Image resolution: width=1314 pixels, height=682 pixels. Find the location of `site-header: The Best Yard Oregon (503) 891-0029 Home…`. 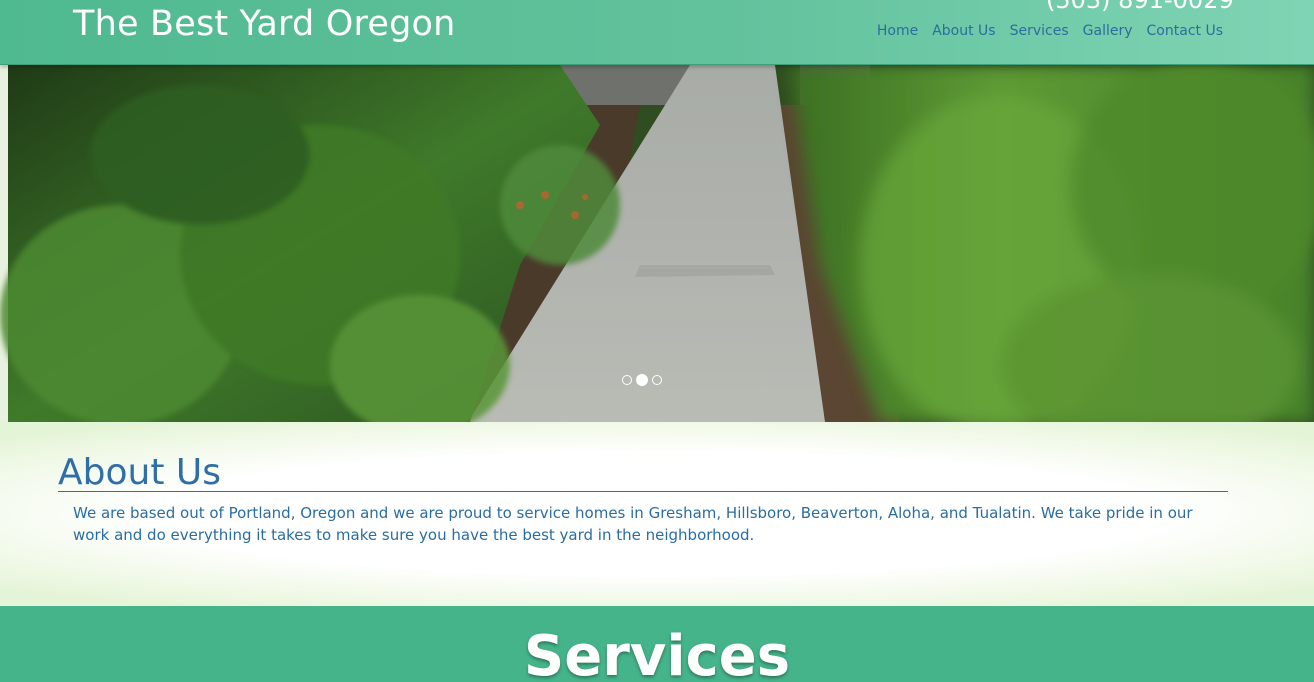

site-header: The Best Yard Oregon (503) 891-0029 Home… is located at coordinates (657, 32).